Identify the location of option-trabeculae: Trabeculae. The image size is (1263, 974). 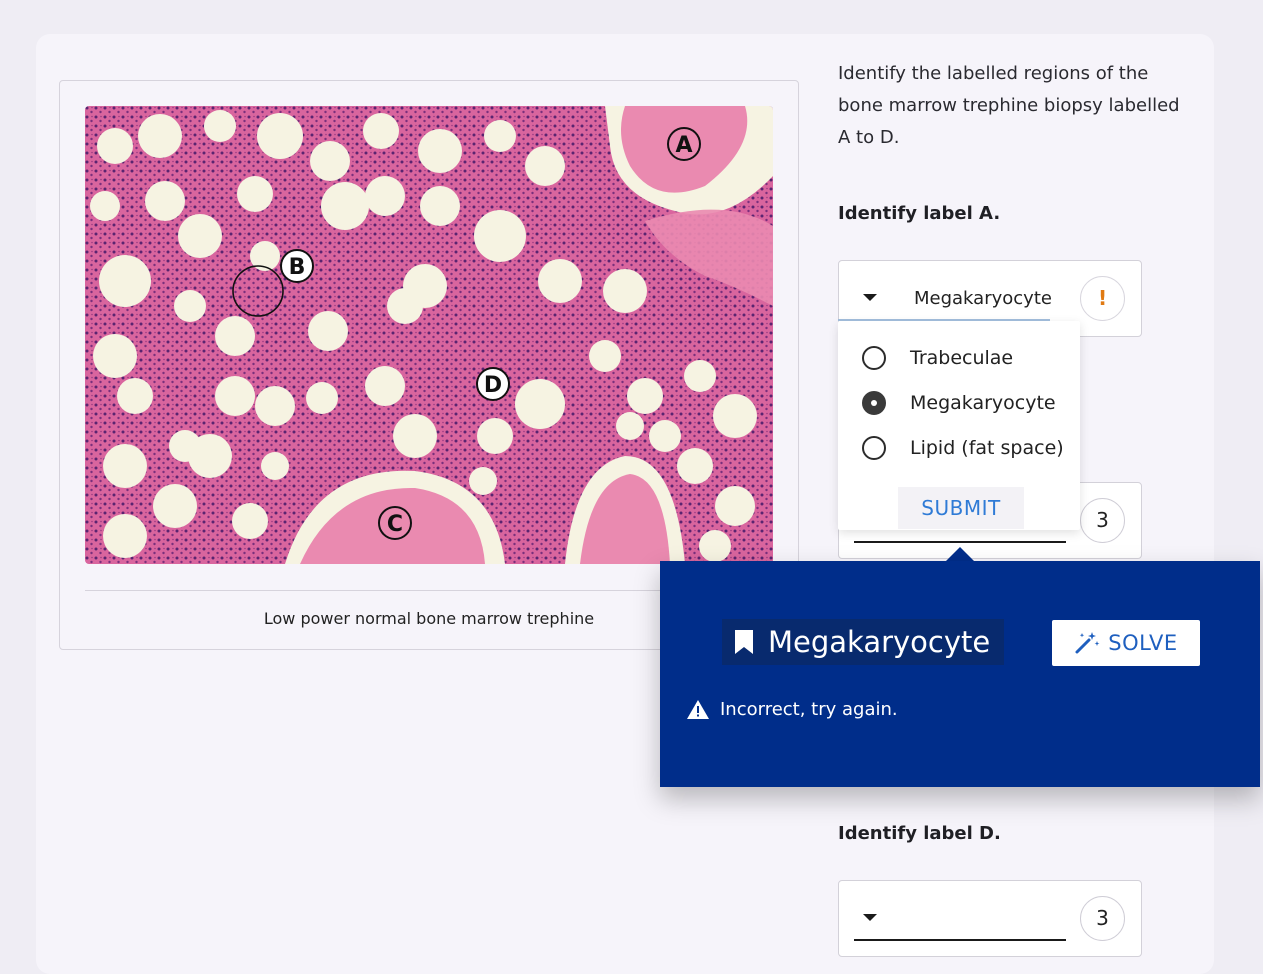
(937, 358).